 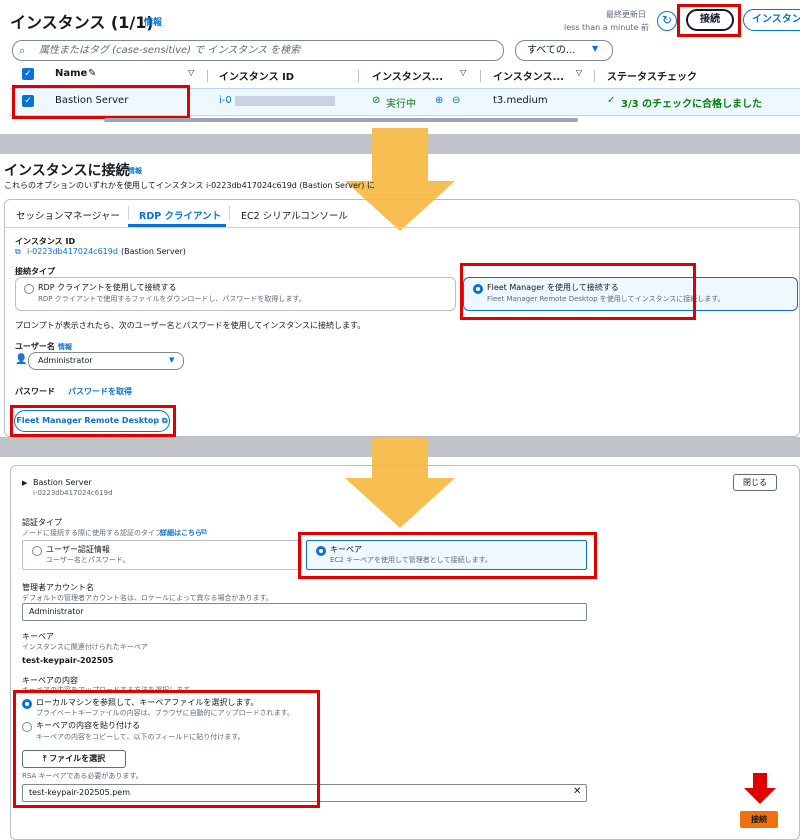 I want to click on option-rdp-desc: RDP クライアントで使用するファイルをダウンロードし、パスワードを取得します。, so click(x=172, y=299).